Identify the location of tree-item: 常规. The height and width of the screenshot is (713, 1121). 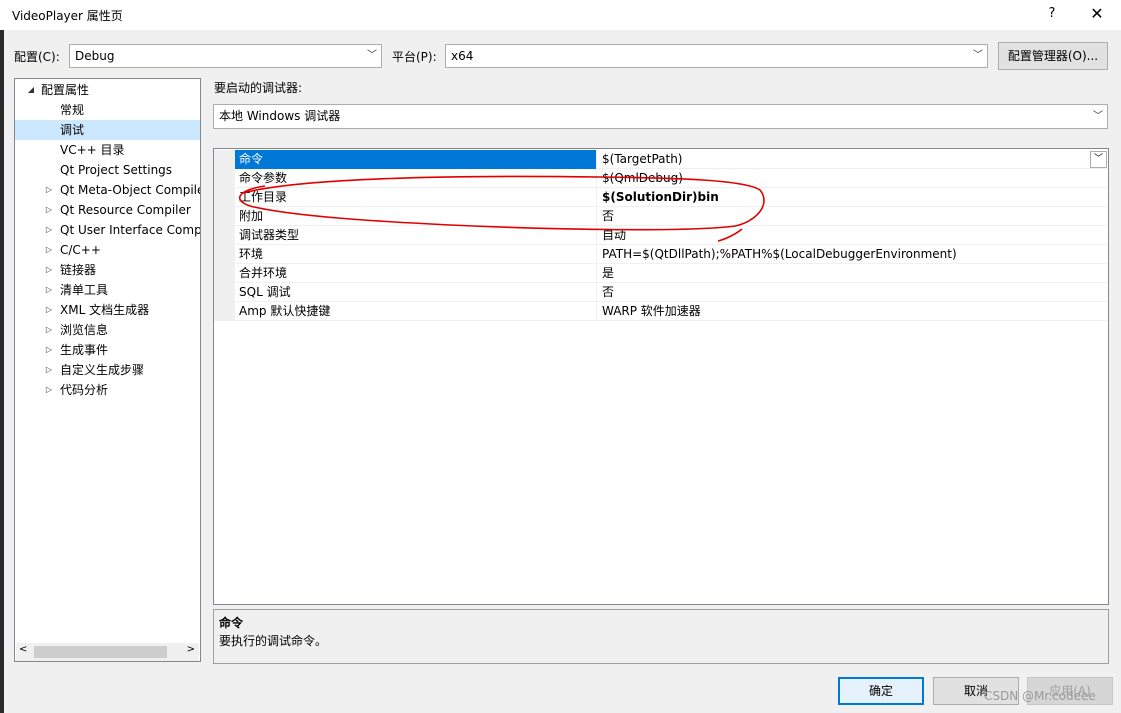
(107, 110).